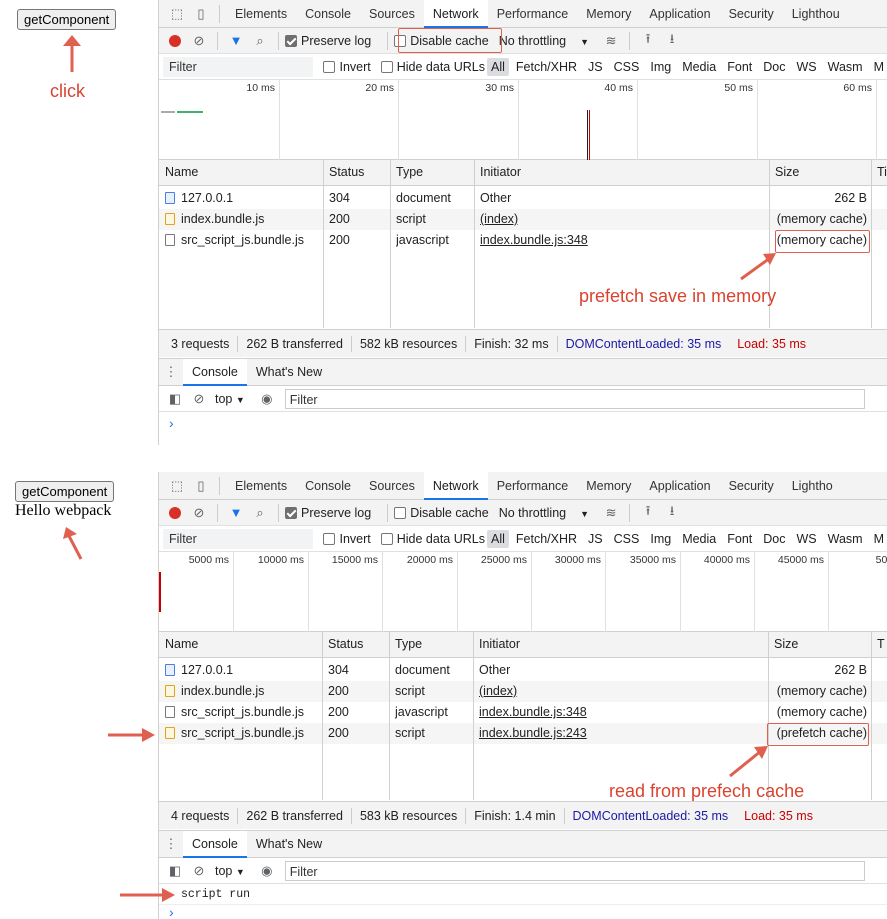 The height and width of the screenshot is (919, 887). I want to click on cell-initiator: index.bundle.js:243, so click(533, 733).